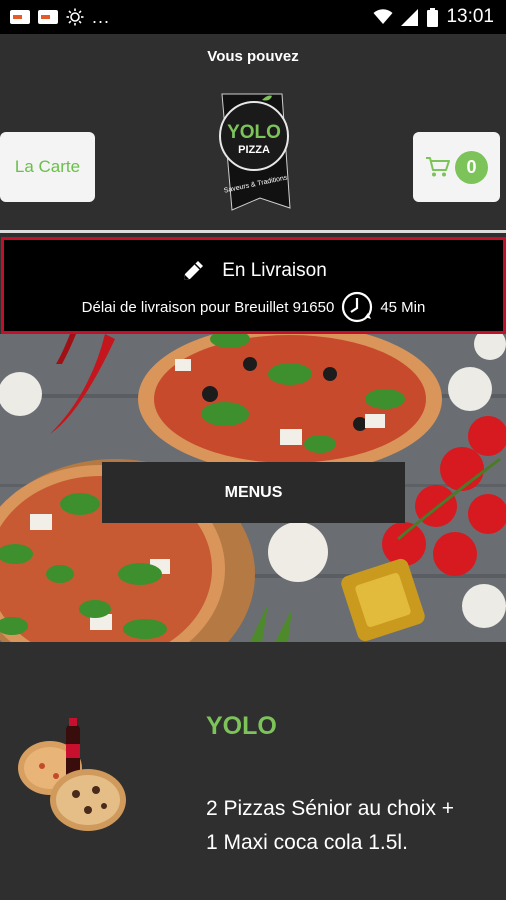 This screenshot has height=900, width=506. I want to click on header-message: Vous pouvez, so click(253, 56).